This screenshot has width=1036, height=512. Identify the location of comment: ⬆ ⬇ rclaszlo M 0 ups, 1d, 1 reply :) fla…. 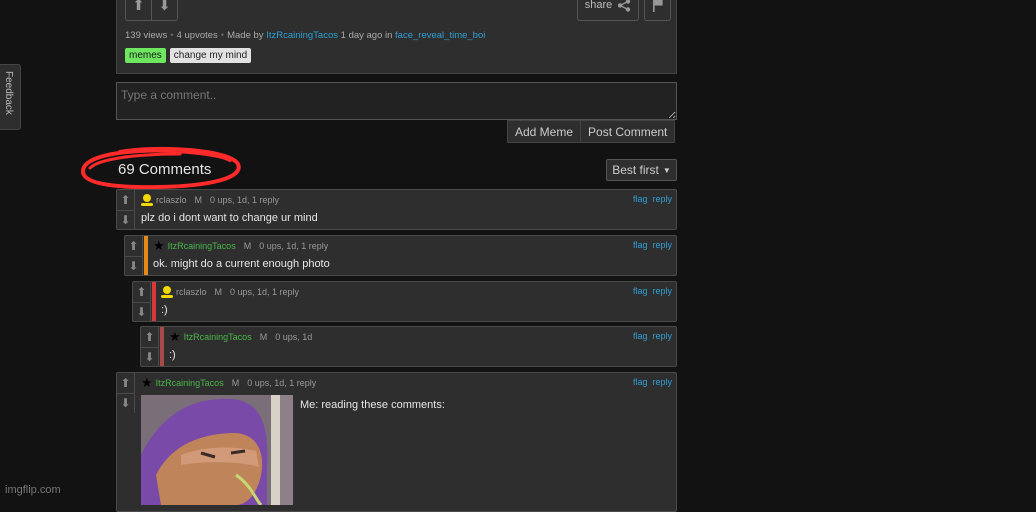
(404, 301).